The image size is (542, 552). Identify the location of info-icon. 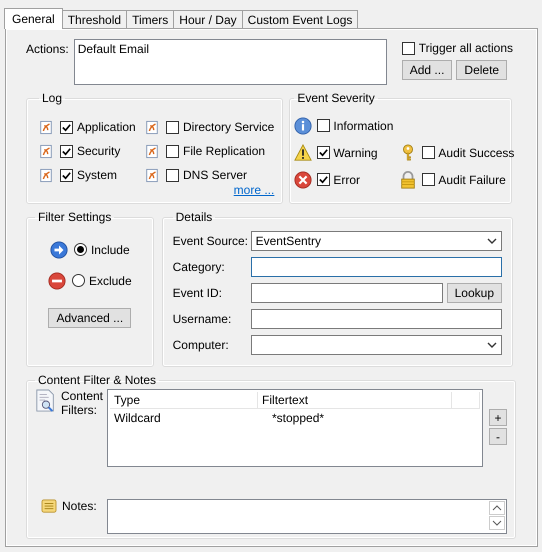
(303, 125).